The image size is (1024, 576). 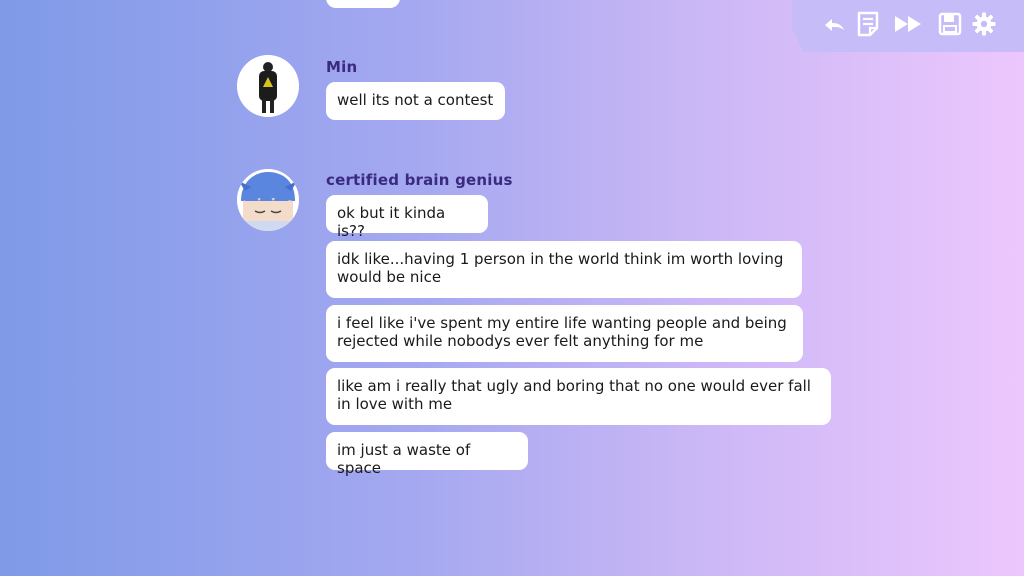 I want to click on log-icon, so click(x=868, y=24).